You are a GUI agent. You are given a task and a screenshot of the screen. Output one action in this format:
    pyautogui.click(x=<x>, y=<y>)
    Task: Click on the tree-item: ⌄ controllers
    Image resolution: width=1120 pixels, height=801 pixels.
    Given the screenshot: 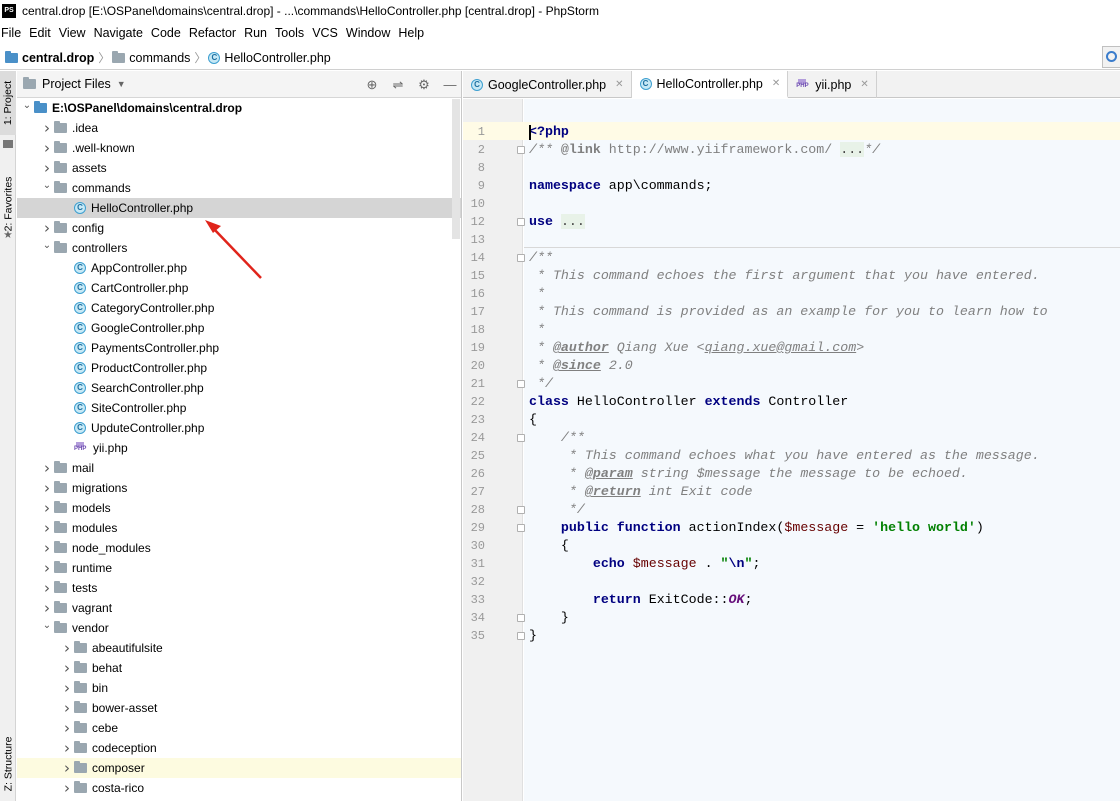 What is the action you would take?
    pyautogui.click(x=239, y=248)
    